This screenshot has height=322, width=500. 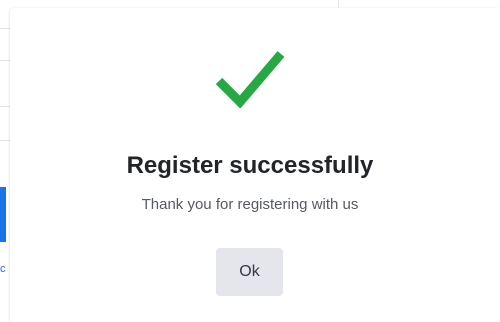 I want to click on background-page: c, so click(x=5, y=161).